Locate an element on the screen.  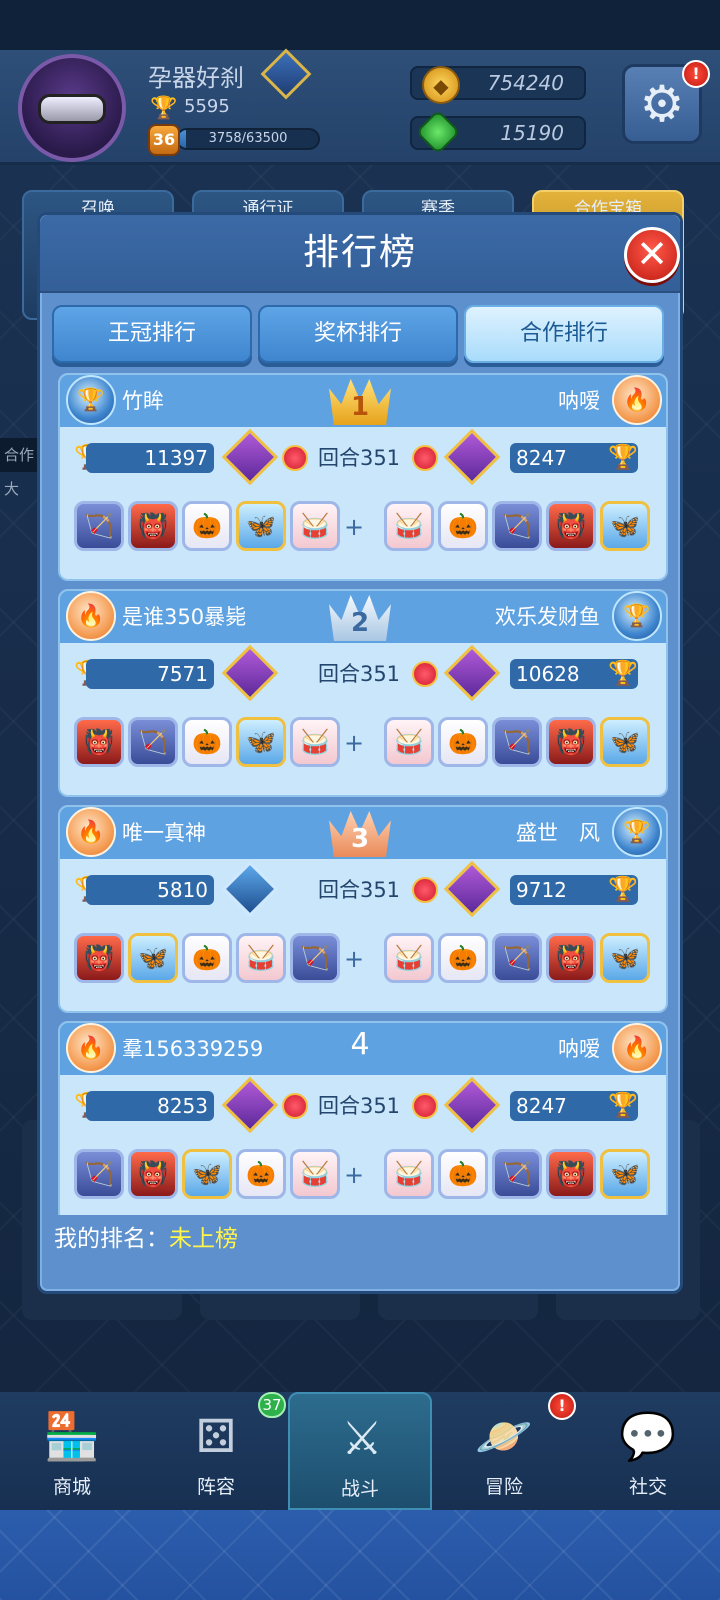
close-button: ✕ is located at coordinates (652, 255).